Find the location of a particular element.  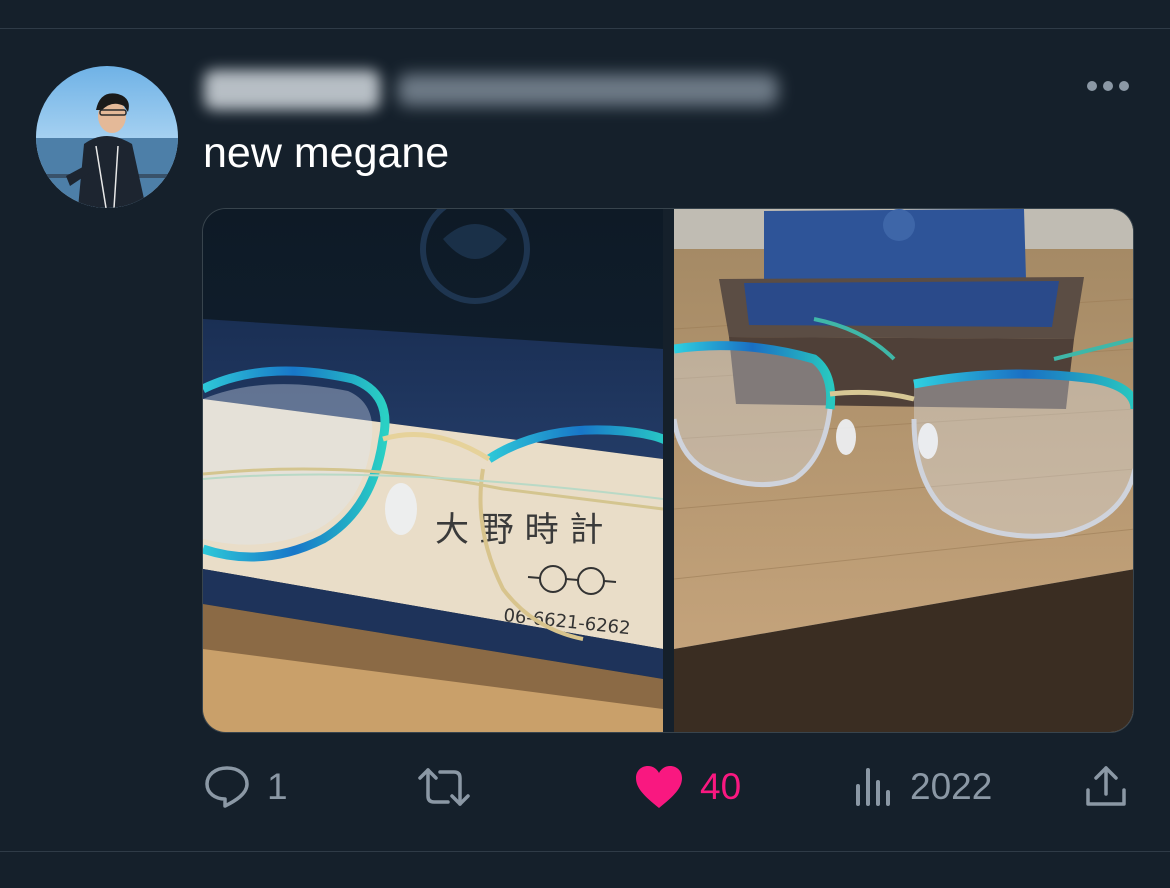

tweet-text: new megane is located at coordinates (326, 153).